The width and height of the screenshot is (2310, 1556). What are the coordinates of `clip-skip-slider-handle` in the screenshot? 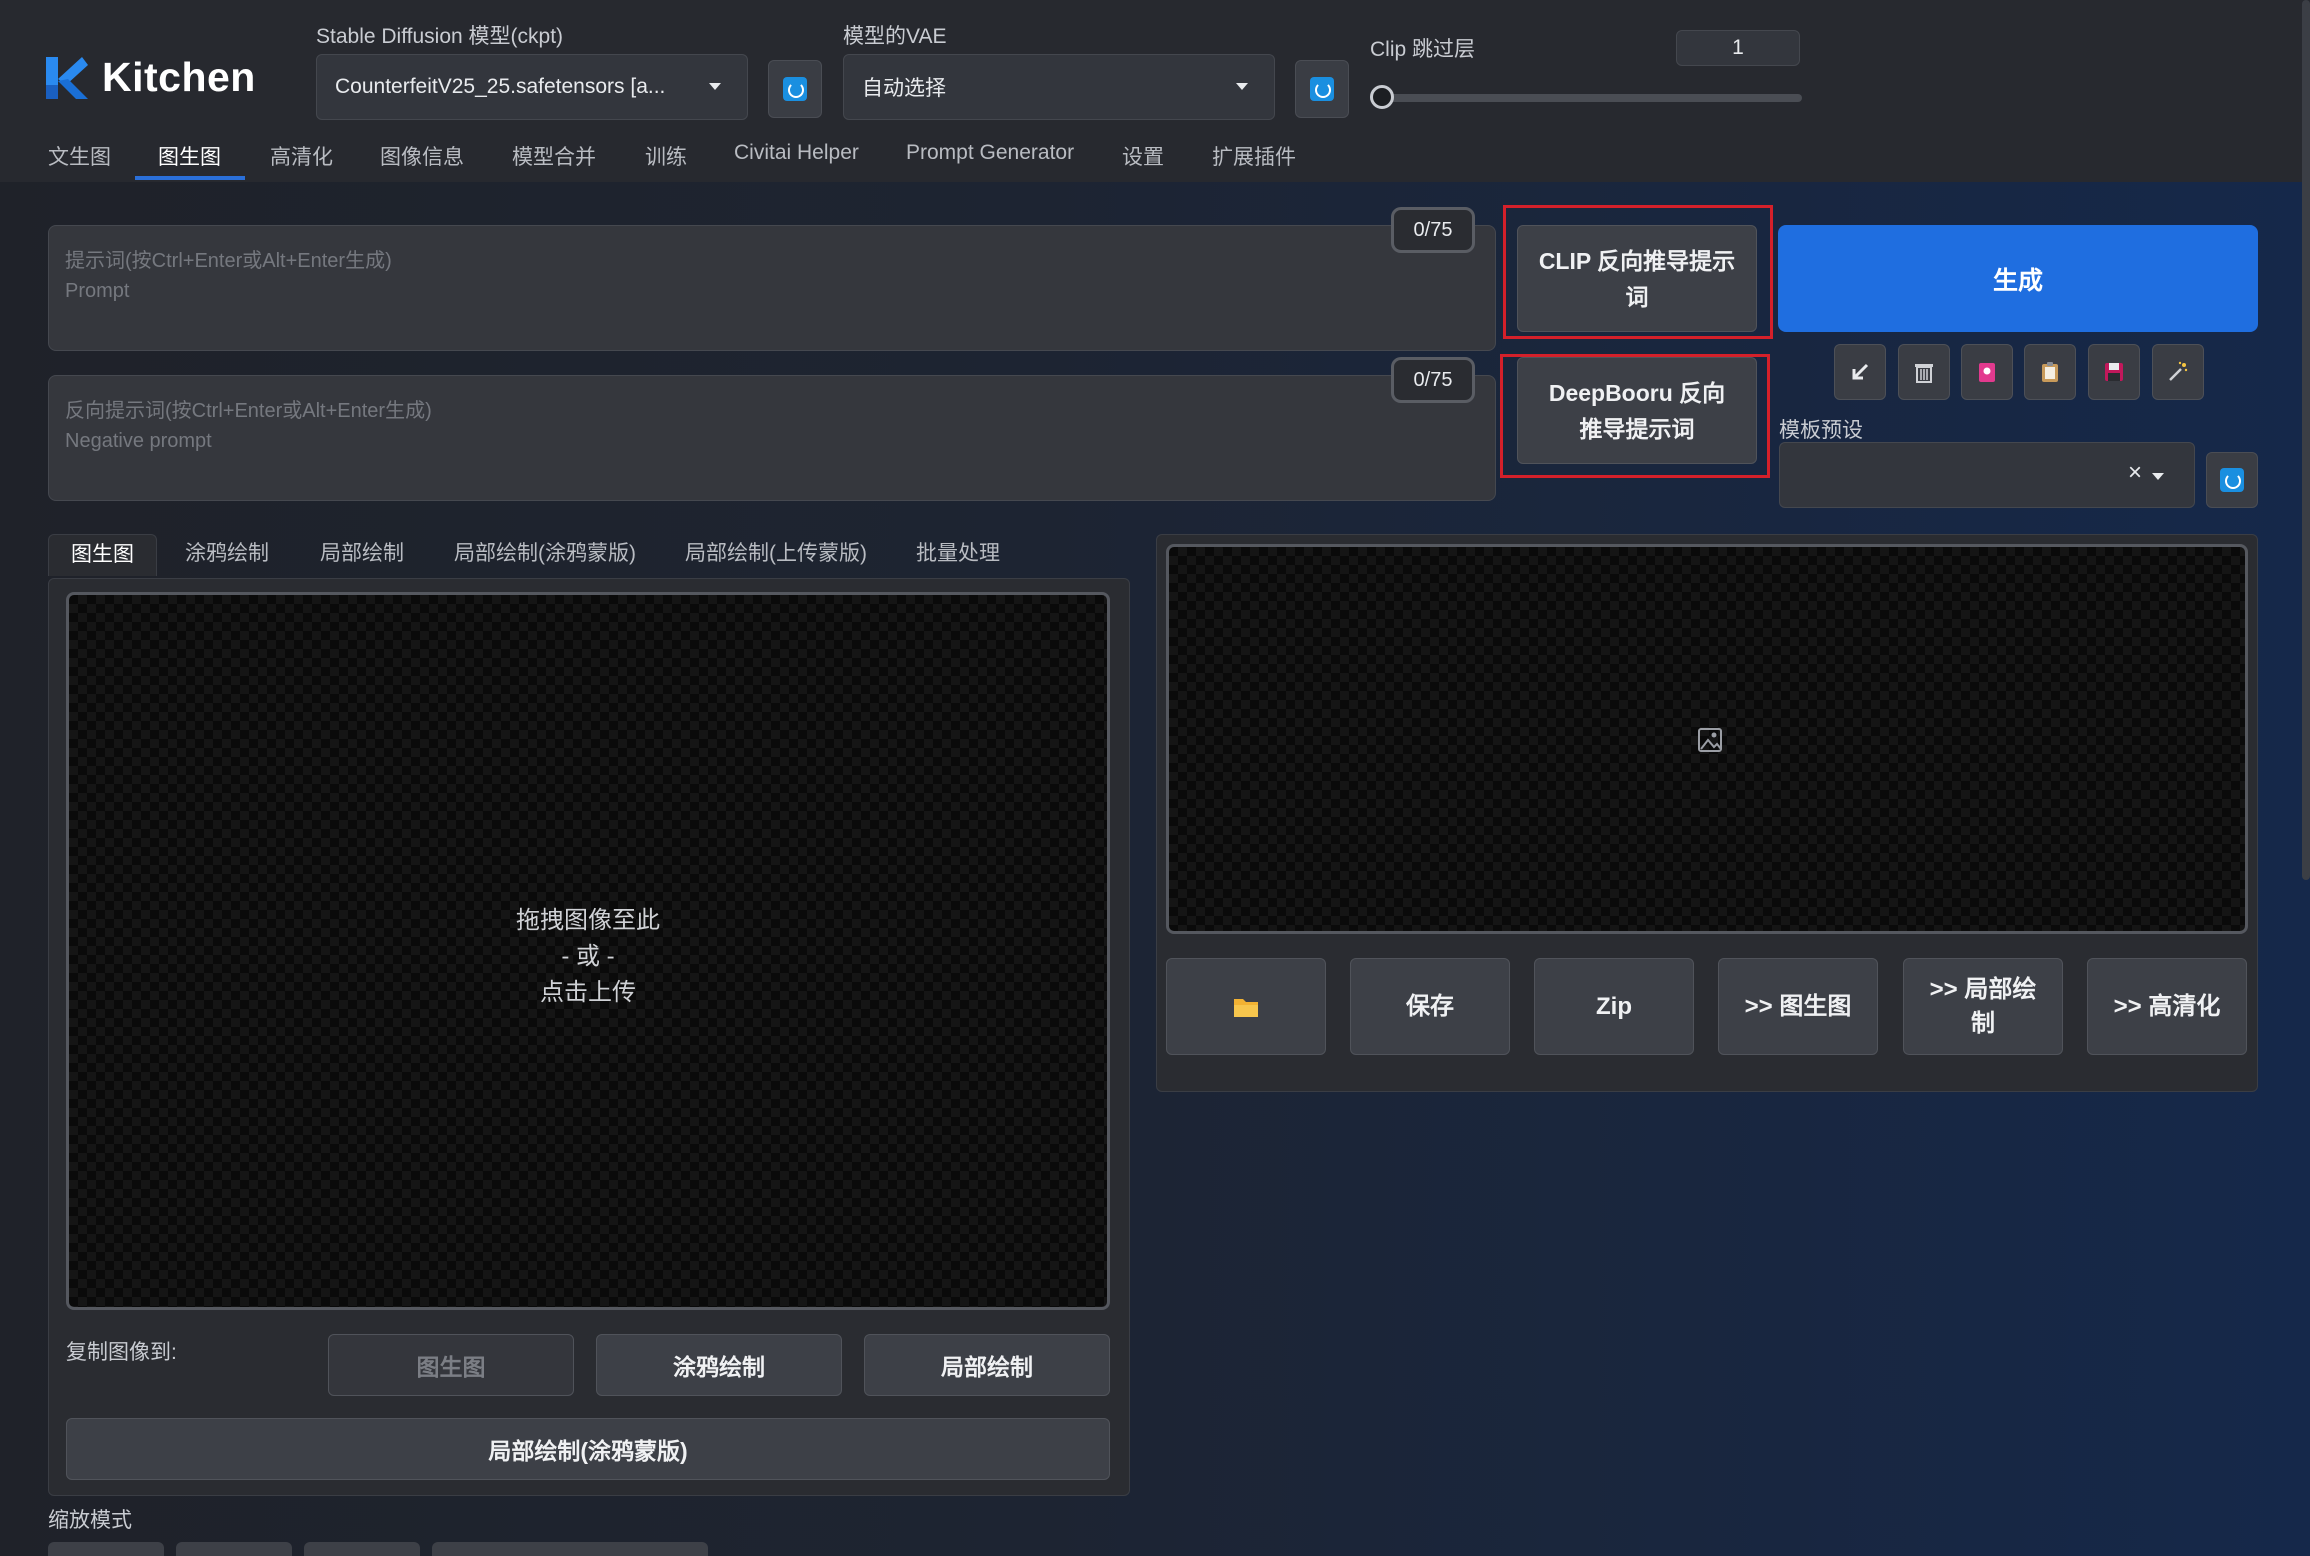 It's located at (1382, 97).